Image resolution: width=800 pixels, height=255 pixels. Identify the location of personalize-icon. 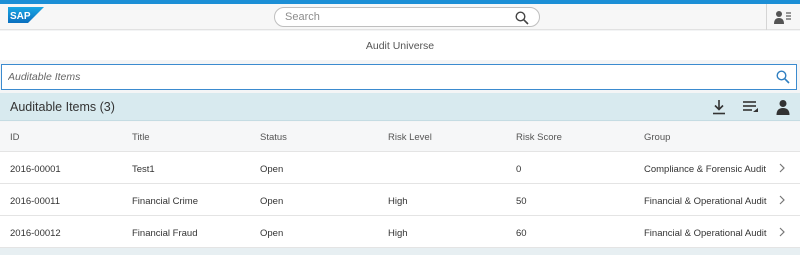
(783, 107).